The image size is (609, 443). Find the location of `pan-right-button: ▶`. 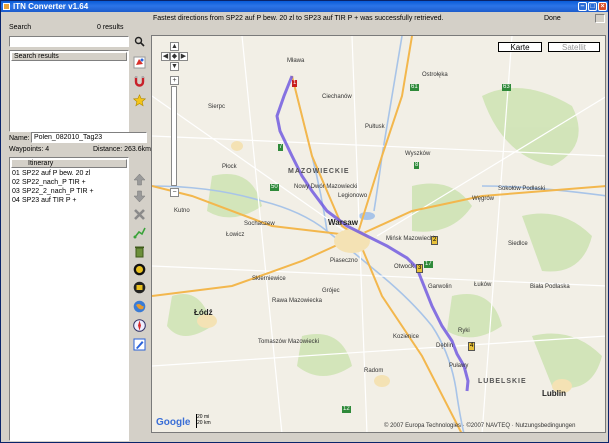

pan-right-button: ▶ is located at coordinates (183, 56).